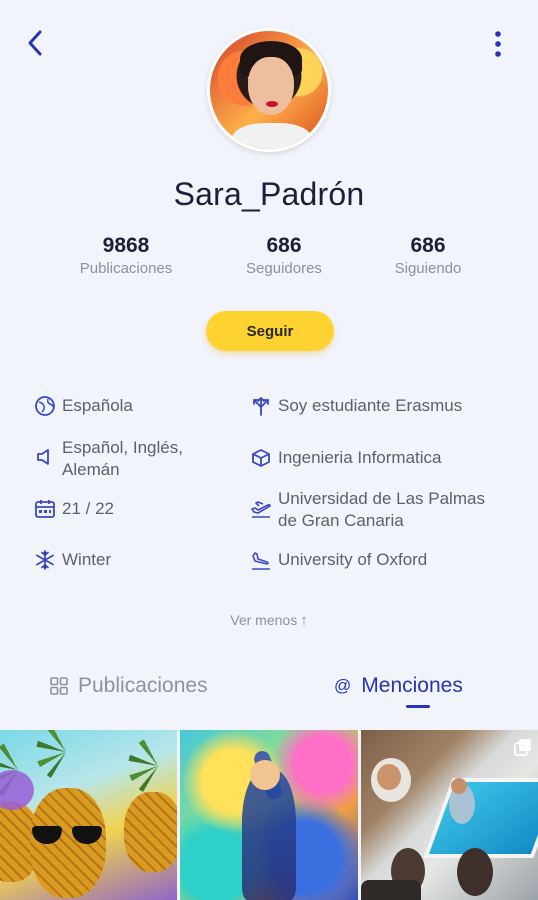  Describe the element at coordinates (270, 331) in the screenshot. I see `follow-button: Seguir` at that location.